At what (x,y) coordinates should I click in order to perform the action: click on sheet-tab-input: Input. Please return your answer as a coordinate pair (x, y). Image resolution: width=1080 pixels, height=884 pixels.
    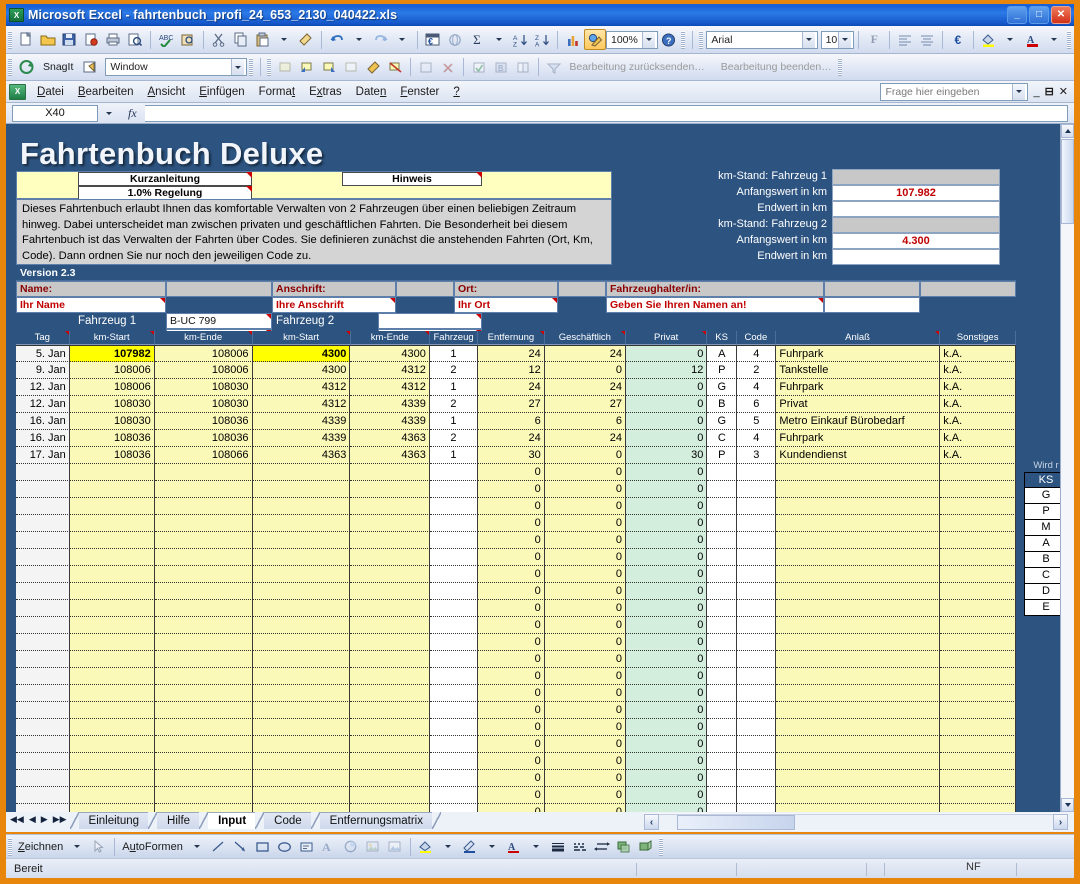
    Looking at the image, I should click on (232, 820).